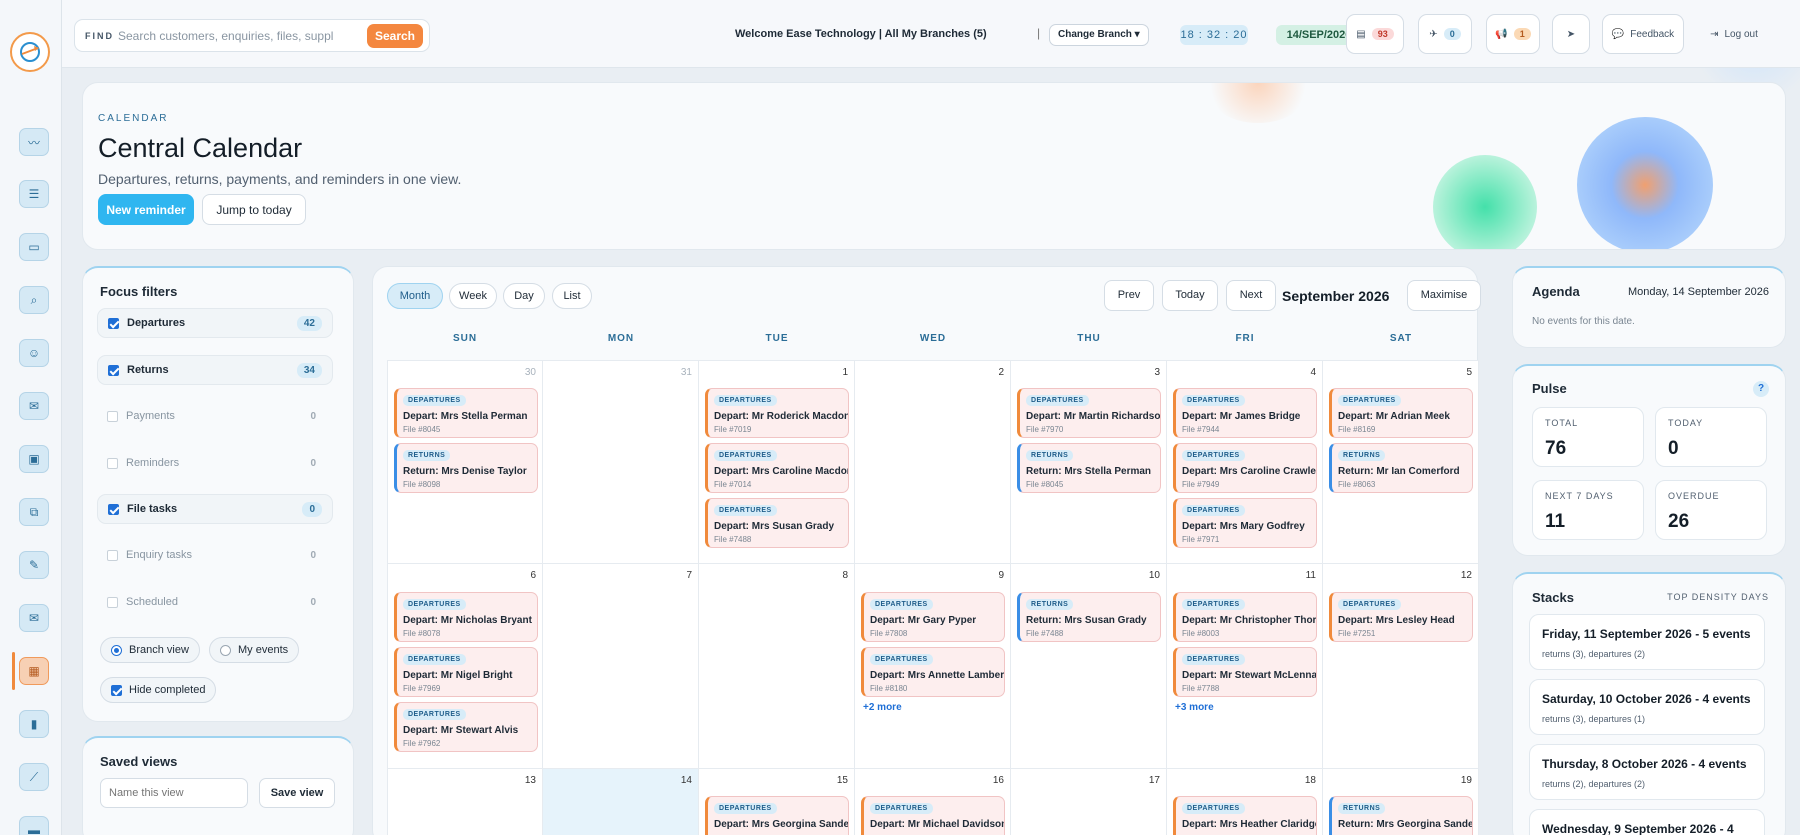 The height and width of the screenshot is (835, 1800). What do you see at coordinates (158, 690) in the screenshot?
I see `hide-completed-toggle: Hide completed` at bounding box center [158, 690].